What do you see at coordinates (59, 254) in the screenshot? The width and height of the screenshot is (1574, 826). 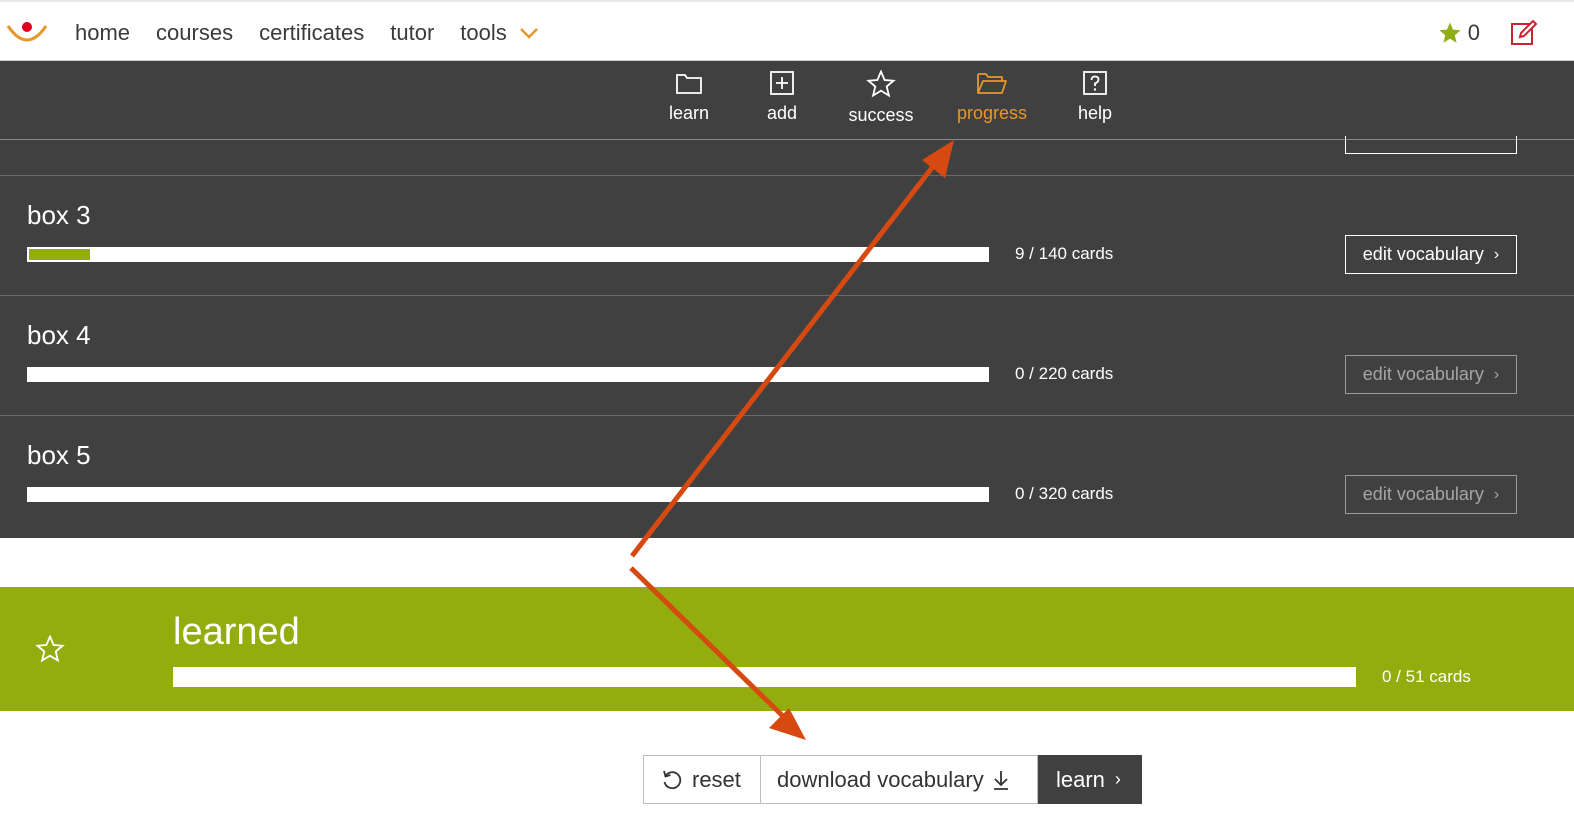 I see `box-progress-fill` at bounding box center [59, 254].